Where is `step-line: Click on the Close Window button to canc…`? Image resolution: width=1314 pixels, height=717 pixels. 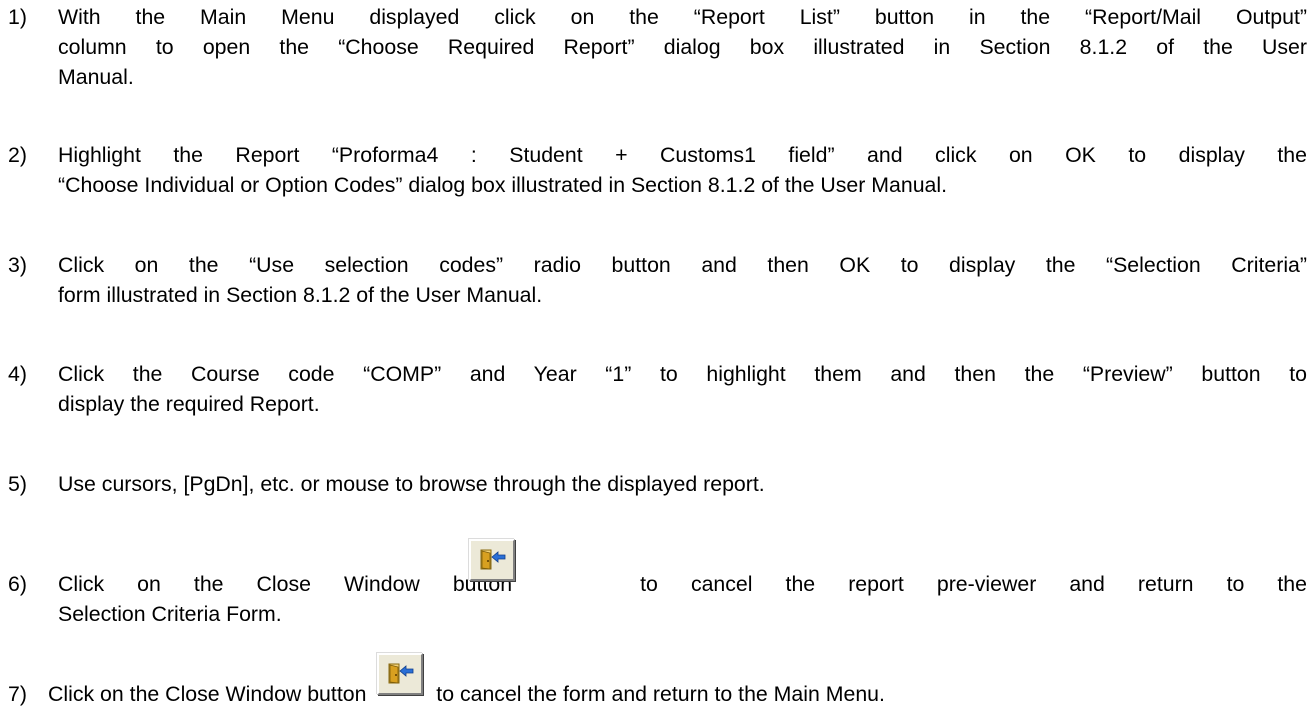
step-line: Click on the Close Window button to canc… is located at coordinates (682, 569).